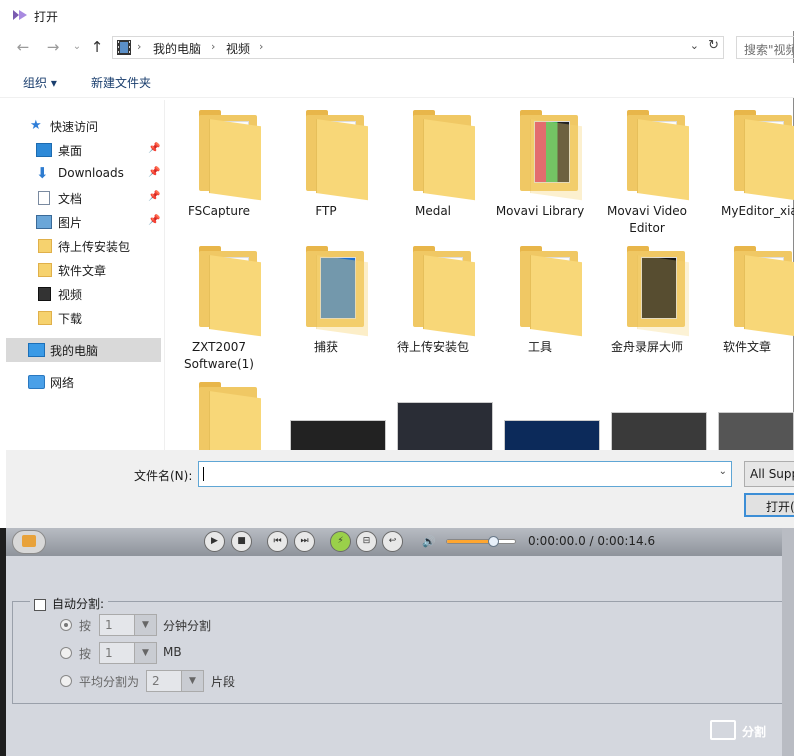  I want to click on address-bar: › 我的电脑 › 视频 › ⌄ ↻, so click(418, 47).